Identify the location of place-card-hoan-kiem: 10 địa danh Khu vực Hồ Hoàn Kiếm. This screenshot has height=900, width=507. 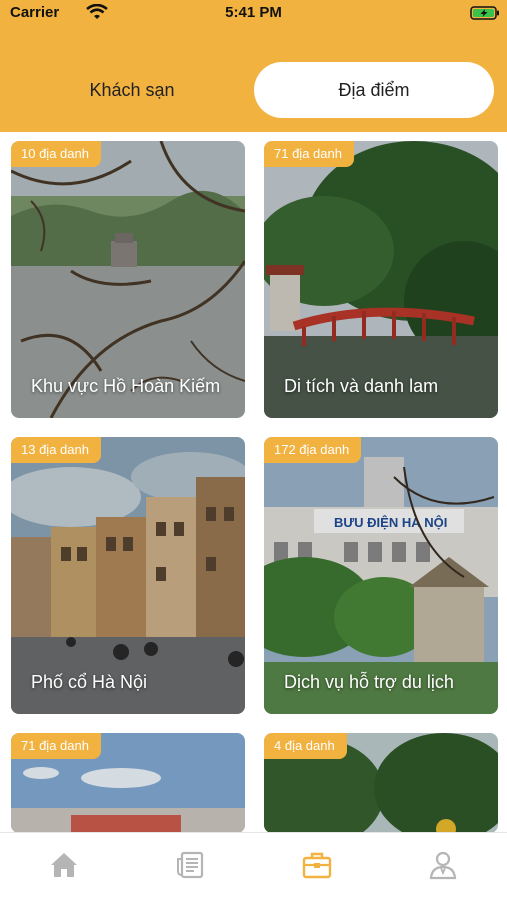
(128, 279).